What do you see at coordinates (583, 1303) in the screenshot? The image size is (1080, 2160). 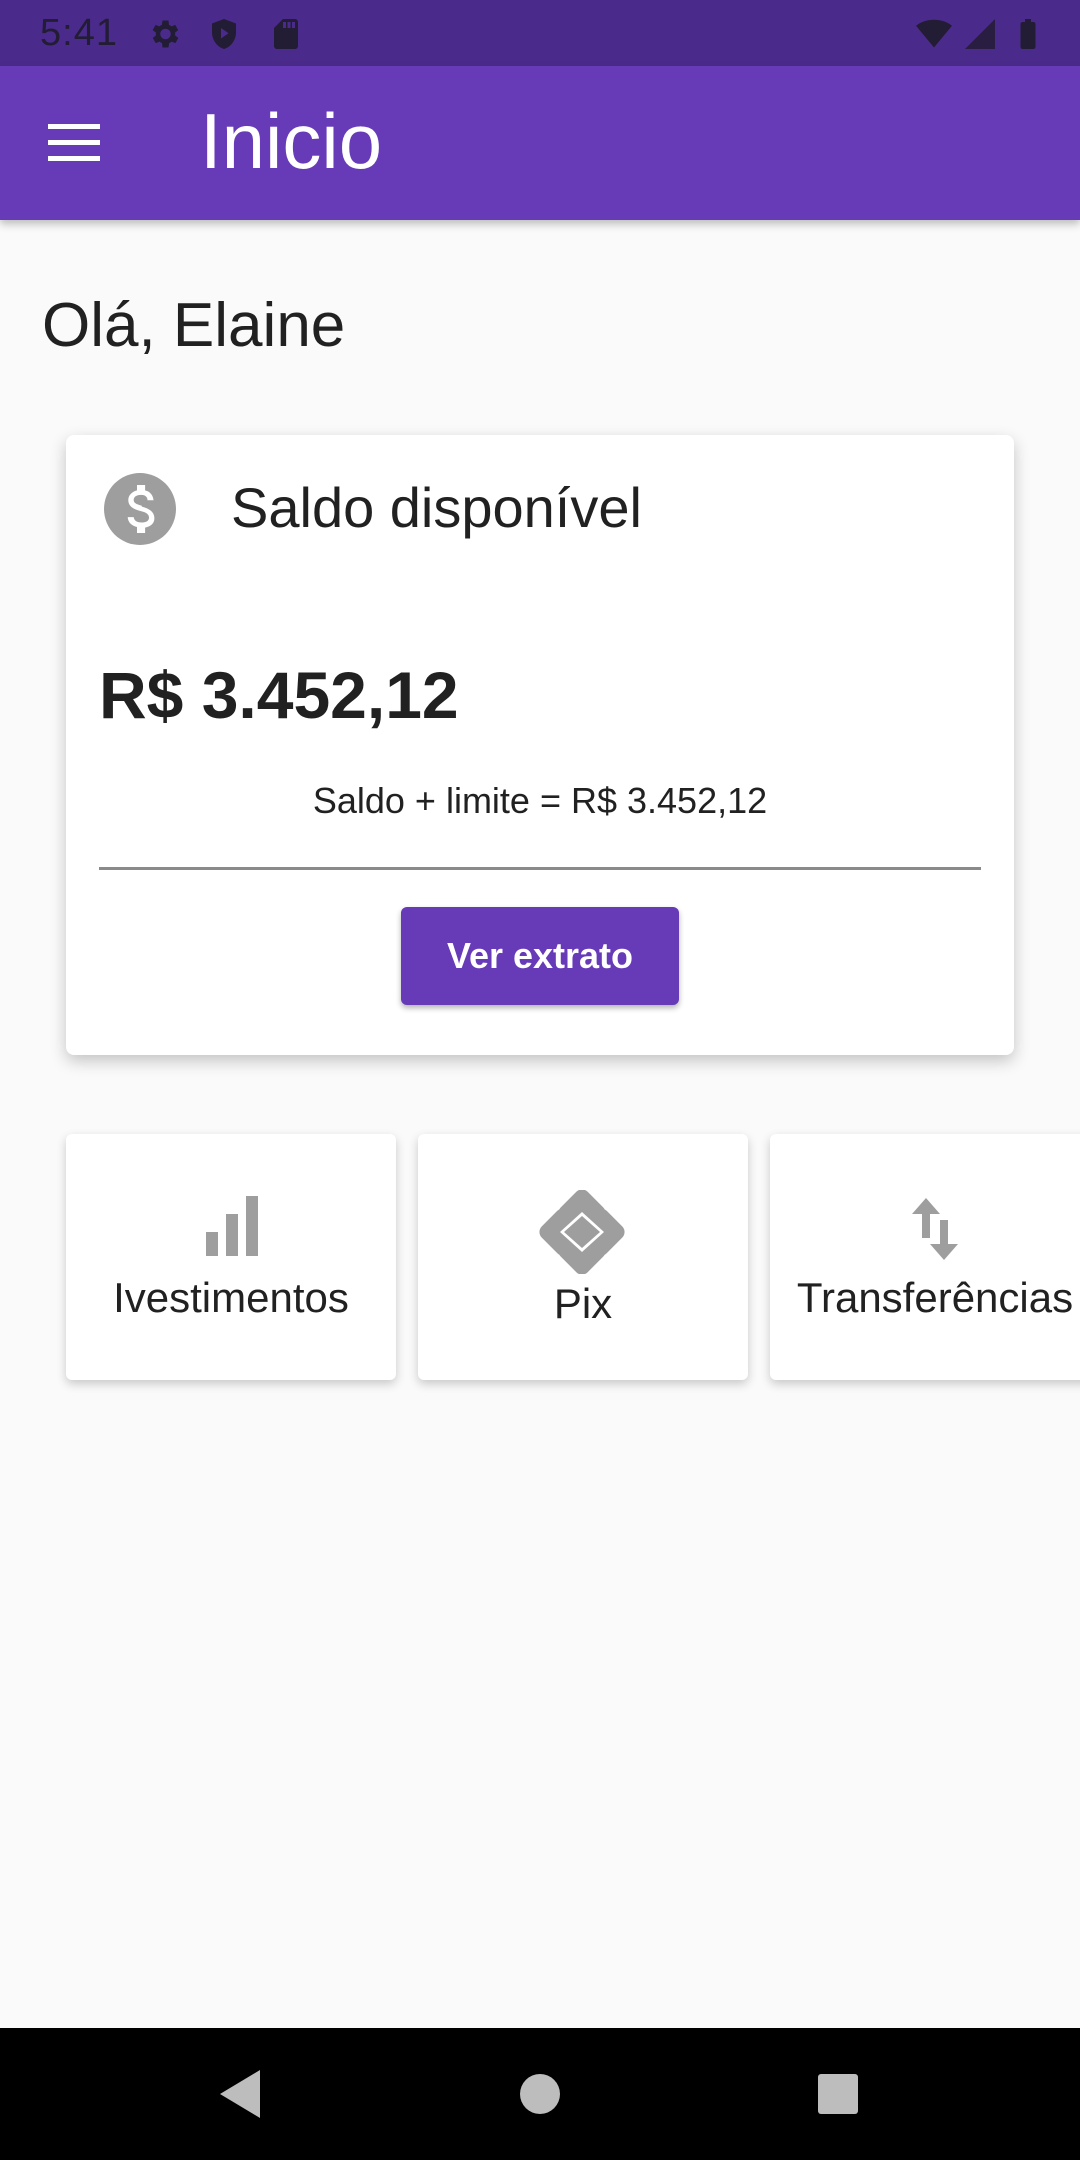 I see `shortcut-label: Pix` at bounding box center [583, 1303].